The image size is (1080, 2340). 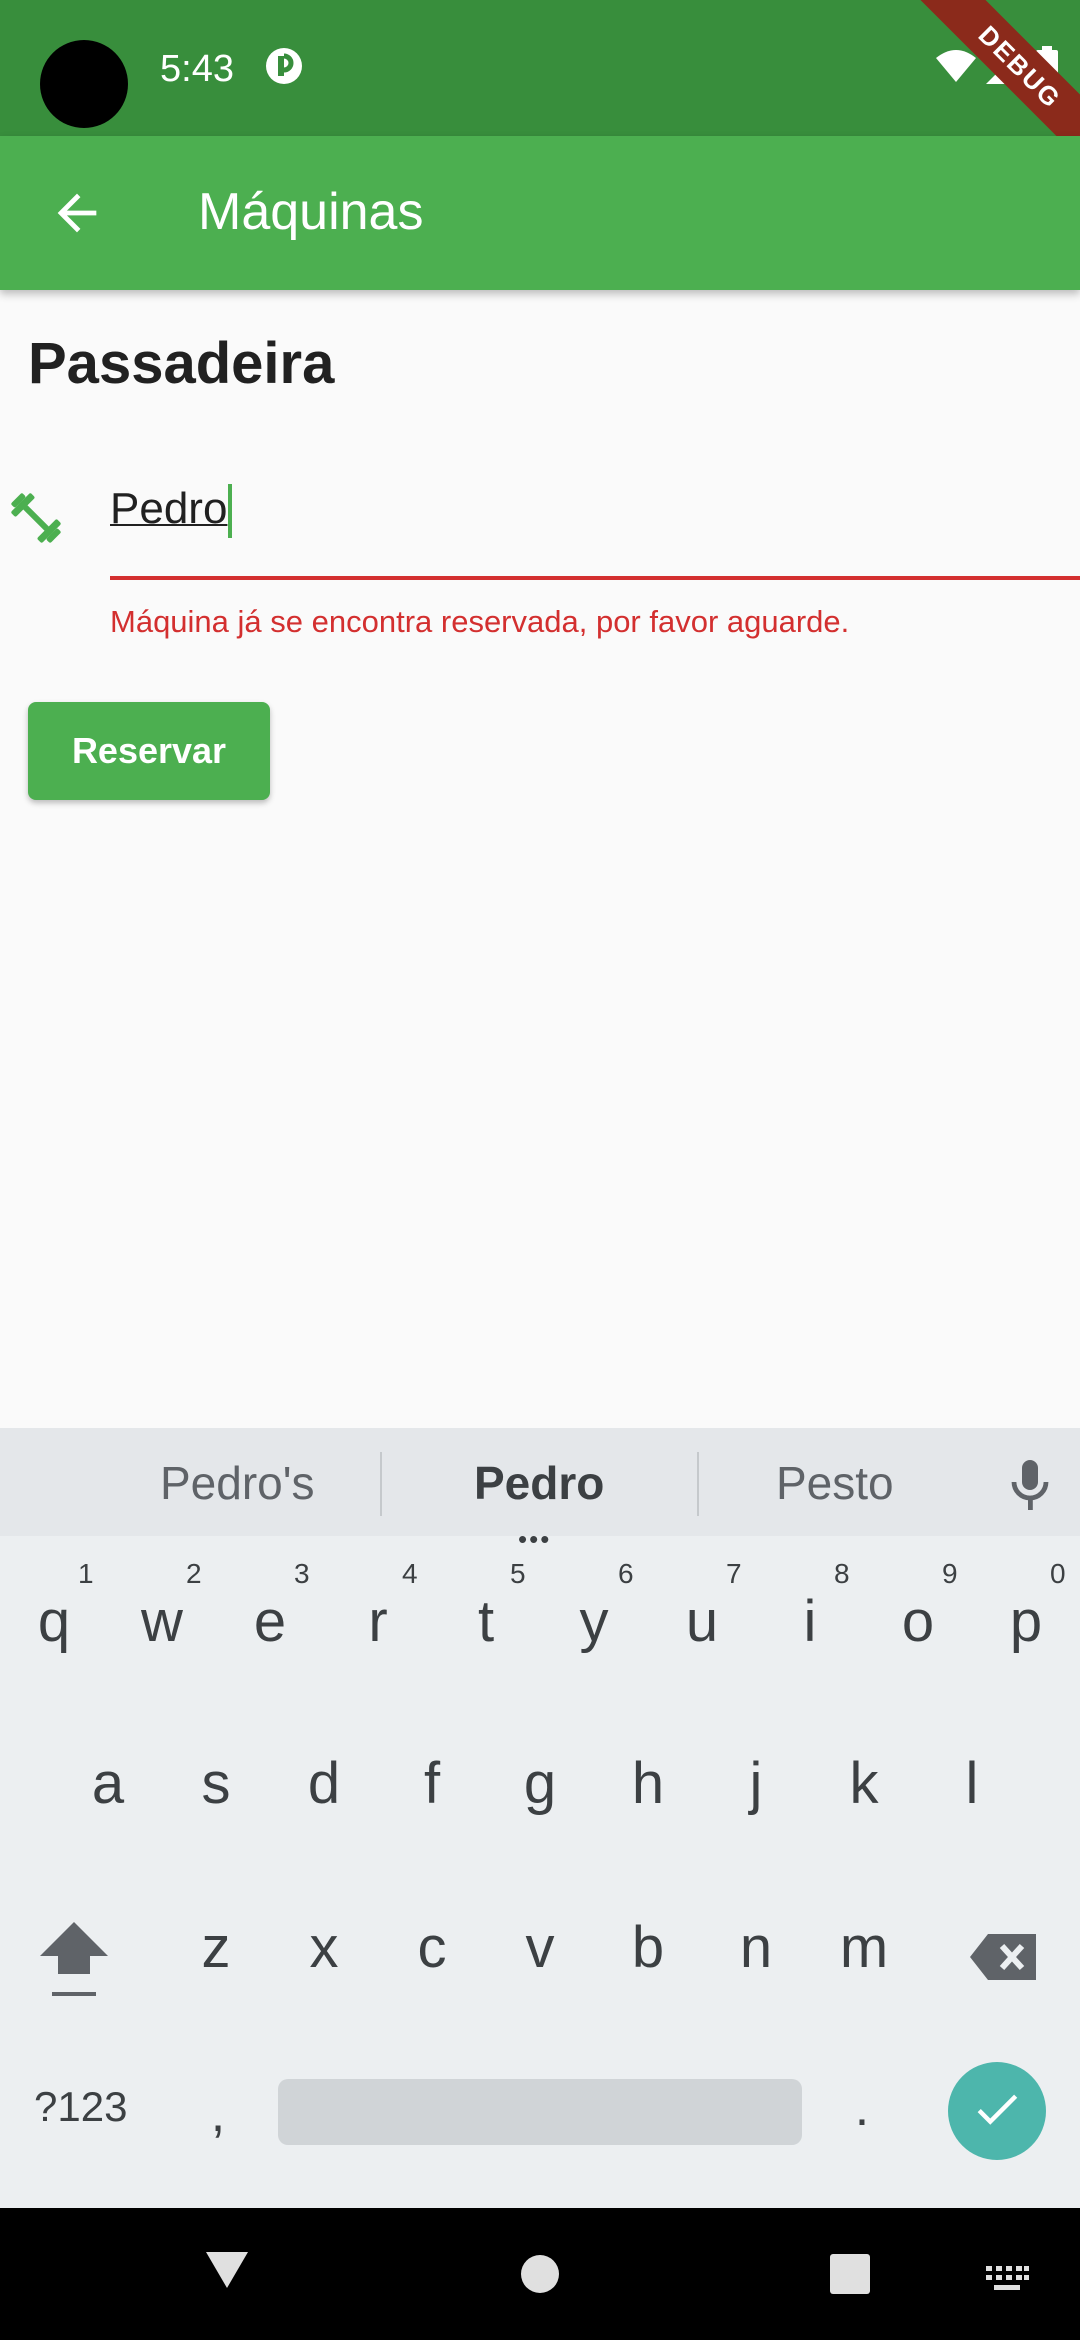 I want to click on key-n: n, so click(x=756, y=1947).